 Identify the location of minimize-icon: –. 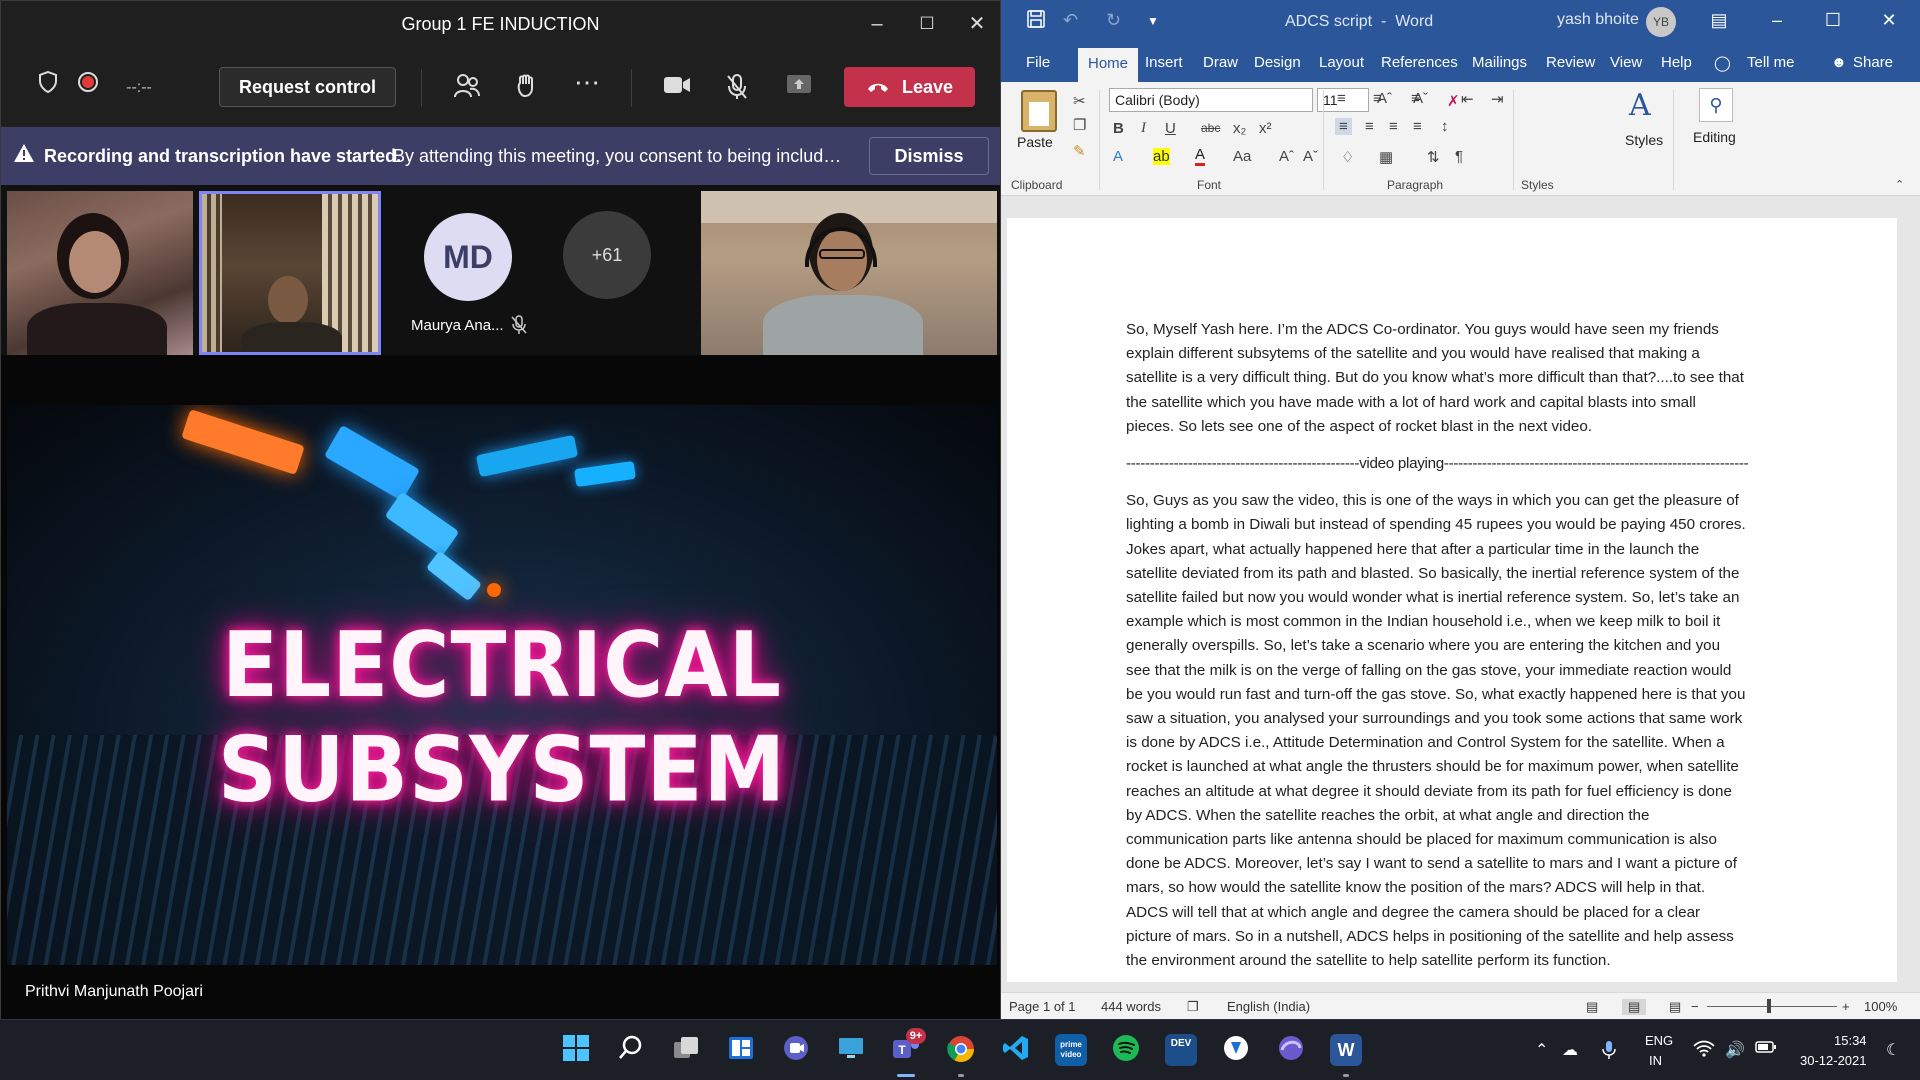
(877, 24).